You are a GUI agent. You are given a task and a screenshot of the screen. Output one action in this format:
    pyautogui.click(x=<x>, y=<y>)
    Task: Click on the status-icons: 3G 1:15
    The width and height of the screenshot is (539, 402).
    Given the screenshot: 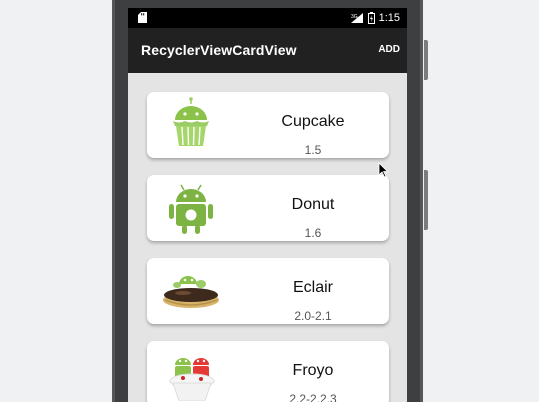 What is the action you would take?
    pyautogui.click(x=375, y=18)
    